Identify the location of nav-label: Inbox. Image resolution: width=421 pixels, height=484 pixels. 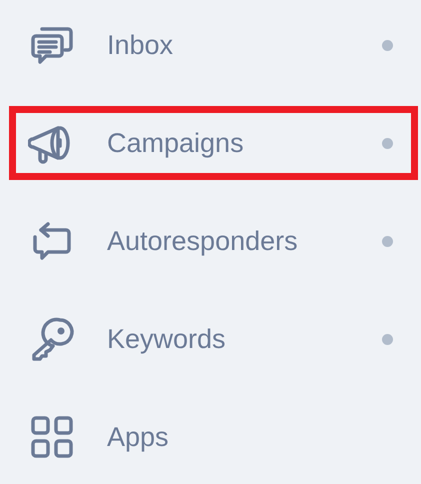
(140, 45).